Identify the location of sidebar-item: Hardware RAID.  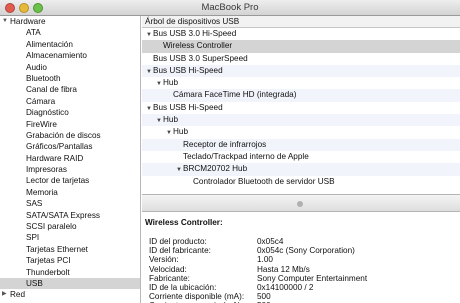
(70, 158).